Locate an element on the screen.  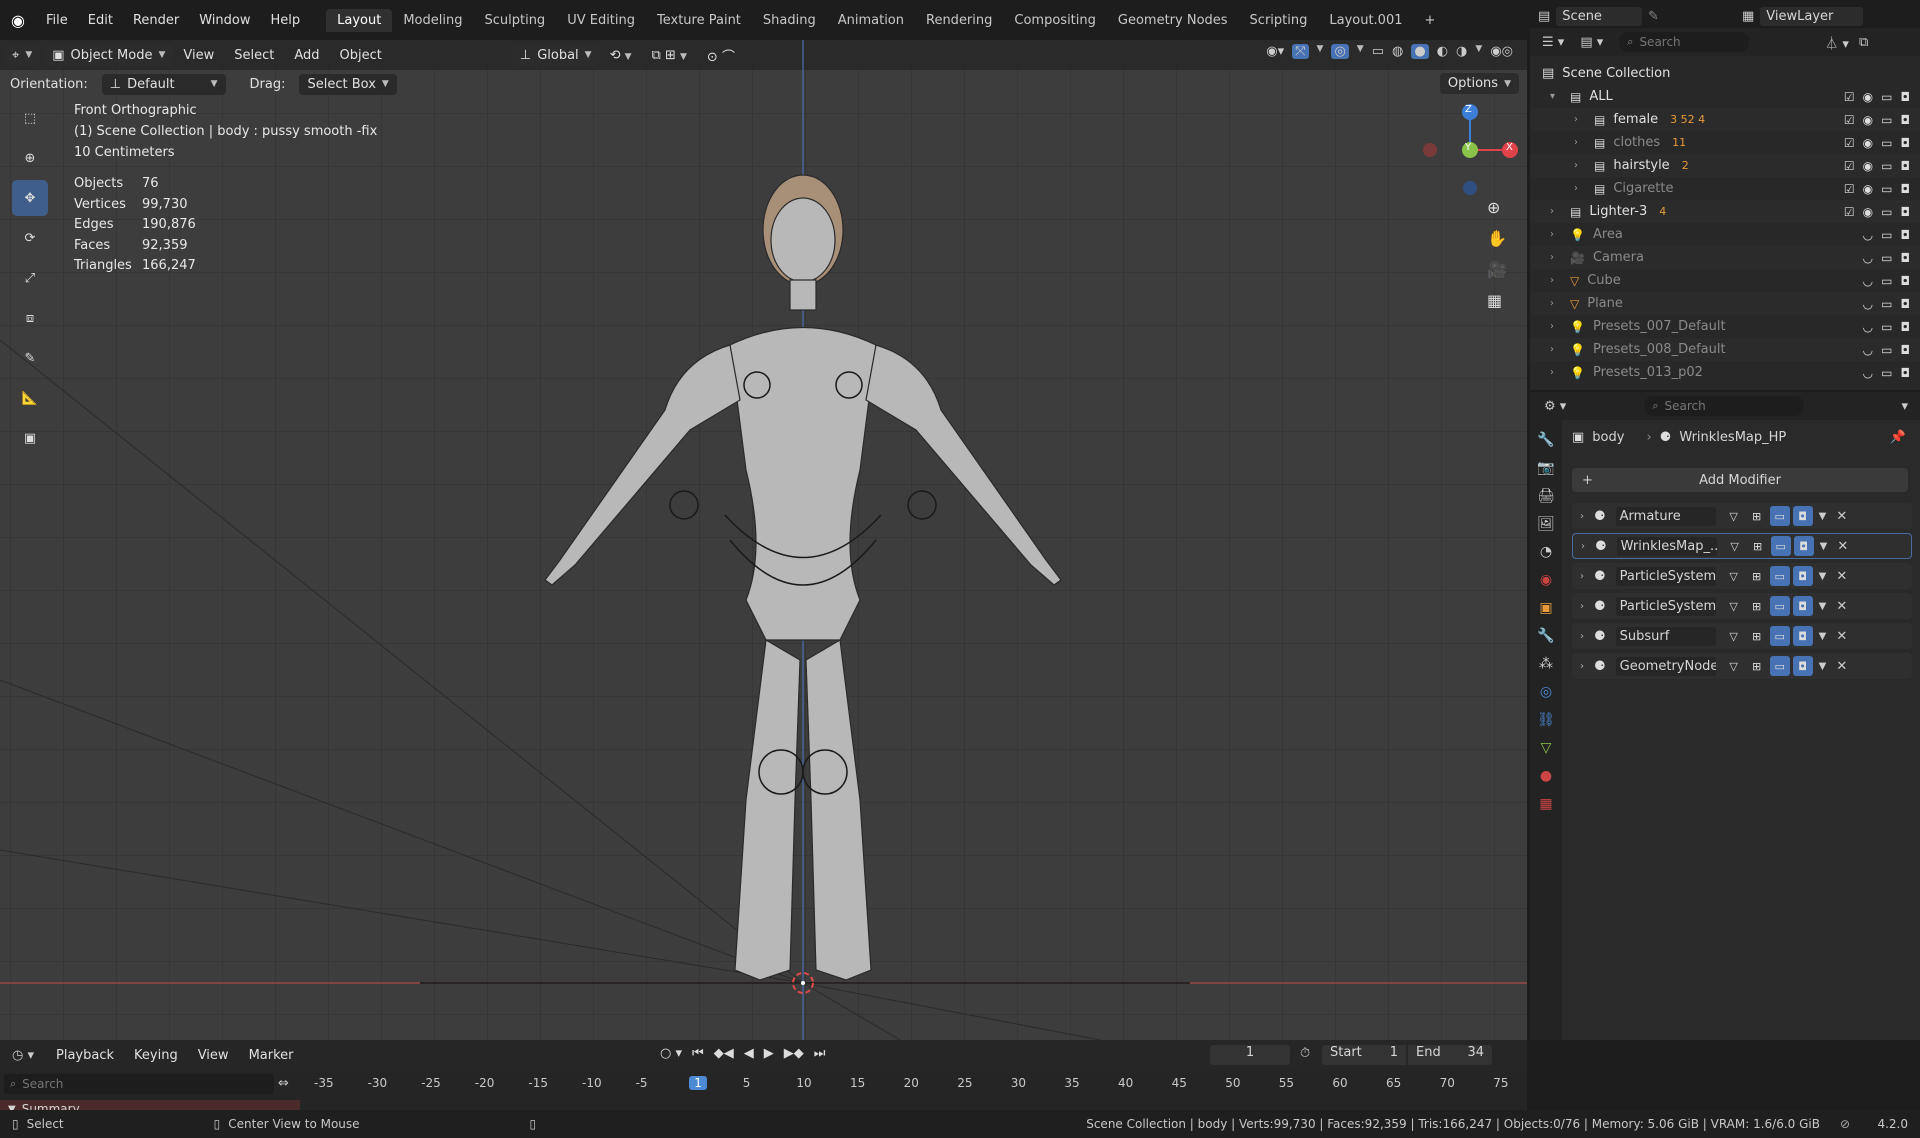
modifier-panel: › ⚈ WrinklesMap_... ▽ ⊞ ▭ ◘ ▼ ✕ is located at coordinates (1742, 546).